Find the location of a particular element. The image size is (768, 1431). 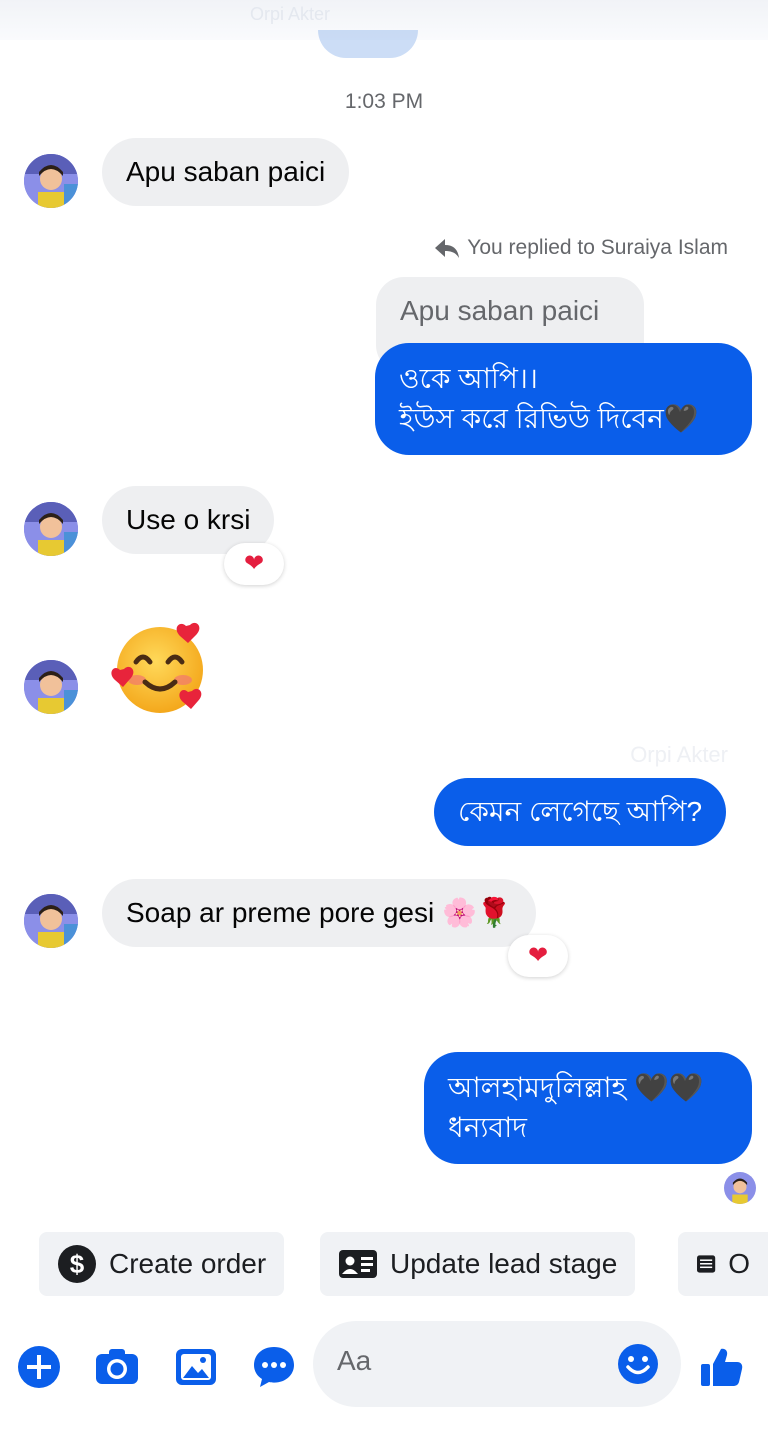

message-line: ধন্যবাদ is located at coordinates (487, 1127).